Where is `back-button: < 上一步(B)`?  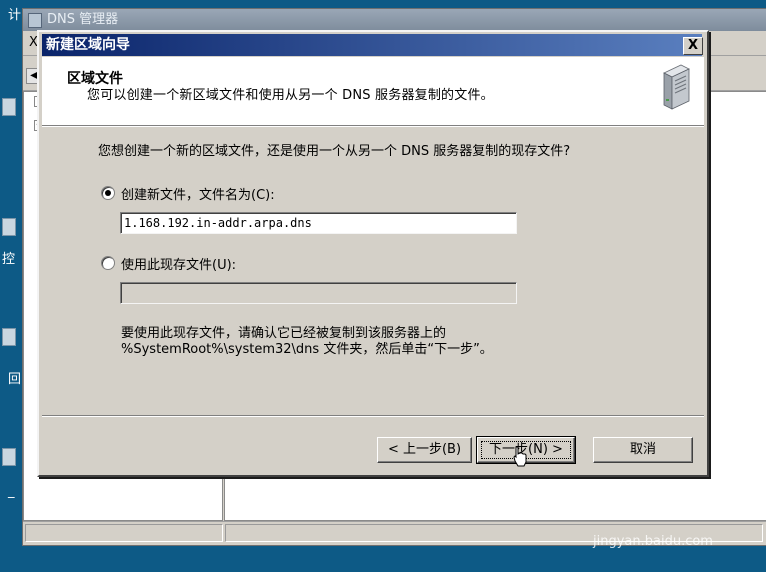
back-button: < 上一步(B) is located at coordinates (424, 450).